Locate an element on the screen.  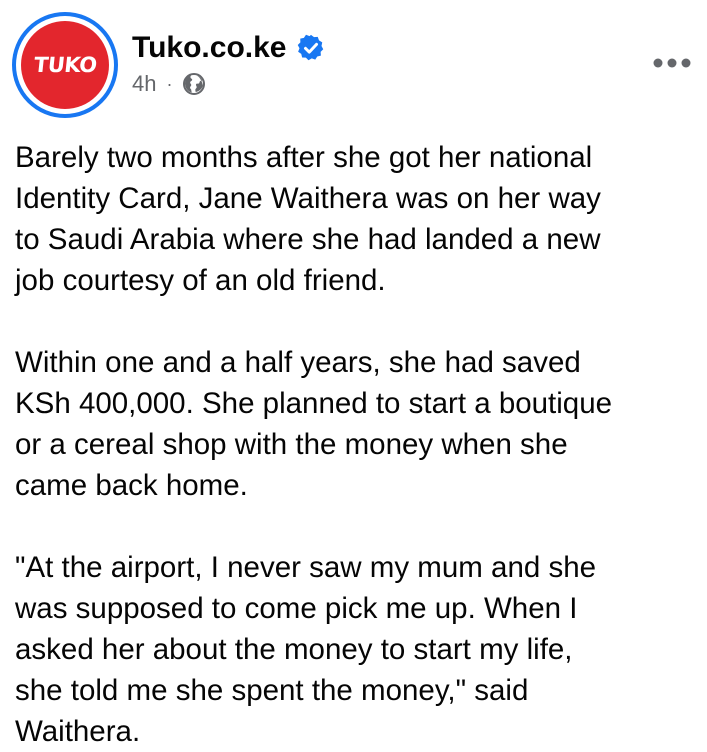
tuko-logo: TUKO is located at coordinates (65, 65).